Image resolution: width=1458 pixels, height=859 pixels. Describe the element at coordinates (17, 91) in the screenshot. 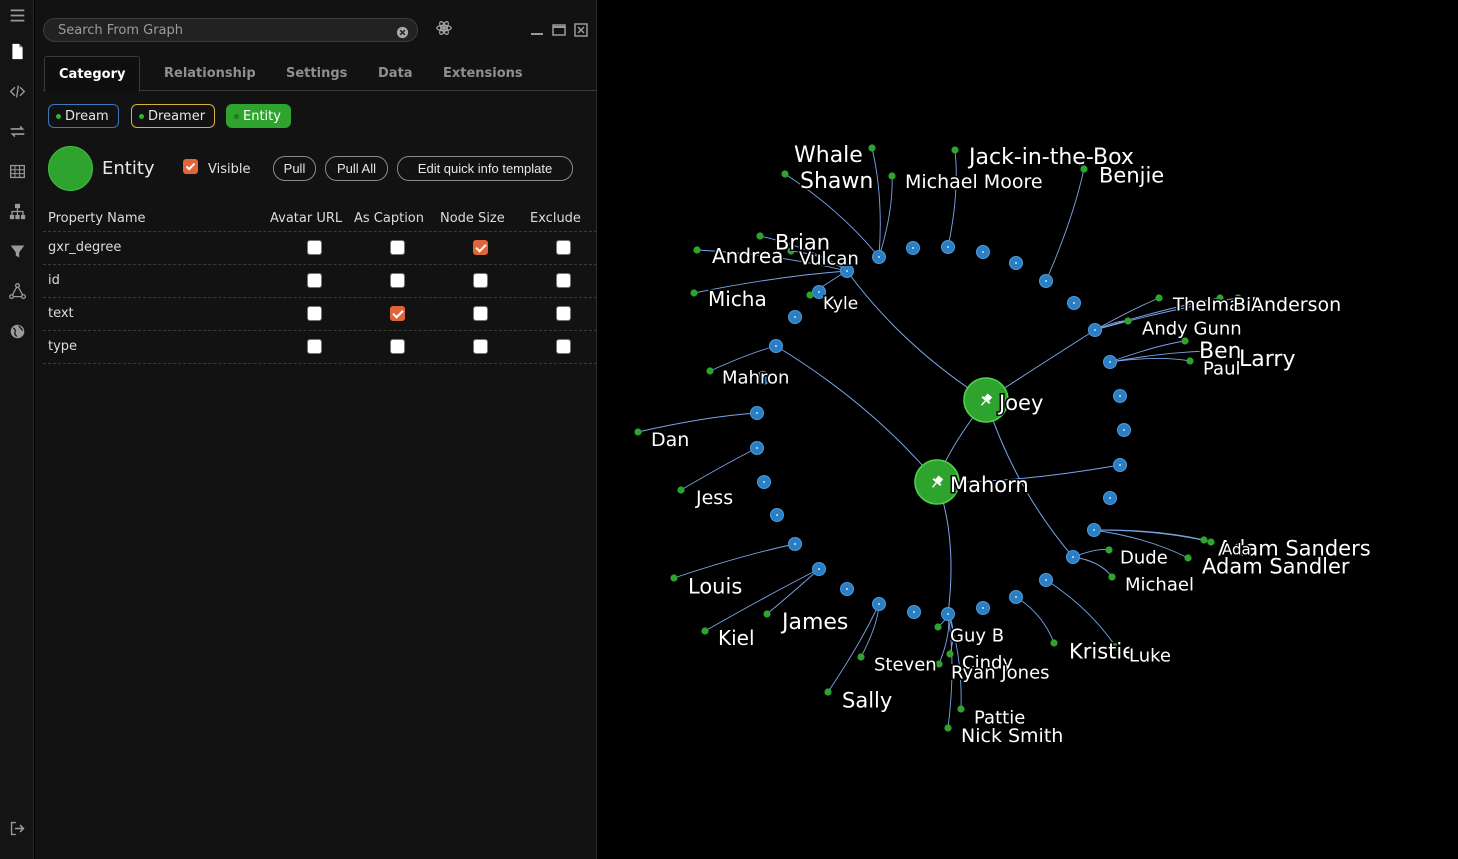

I see `code-icon` at that location.